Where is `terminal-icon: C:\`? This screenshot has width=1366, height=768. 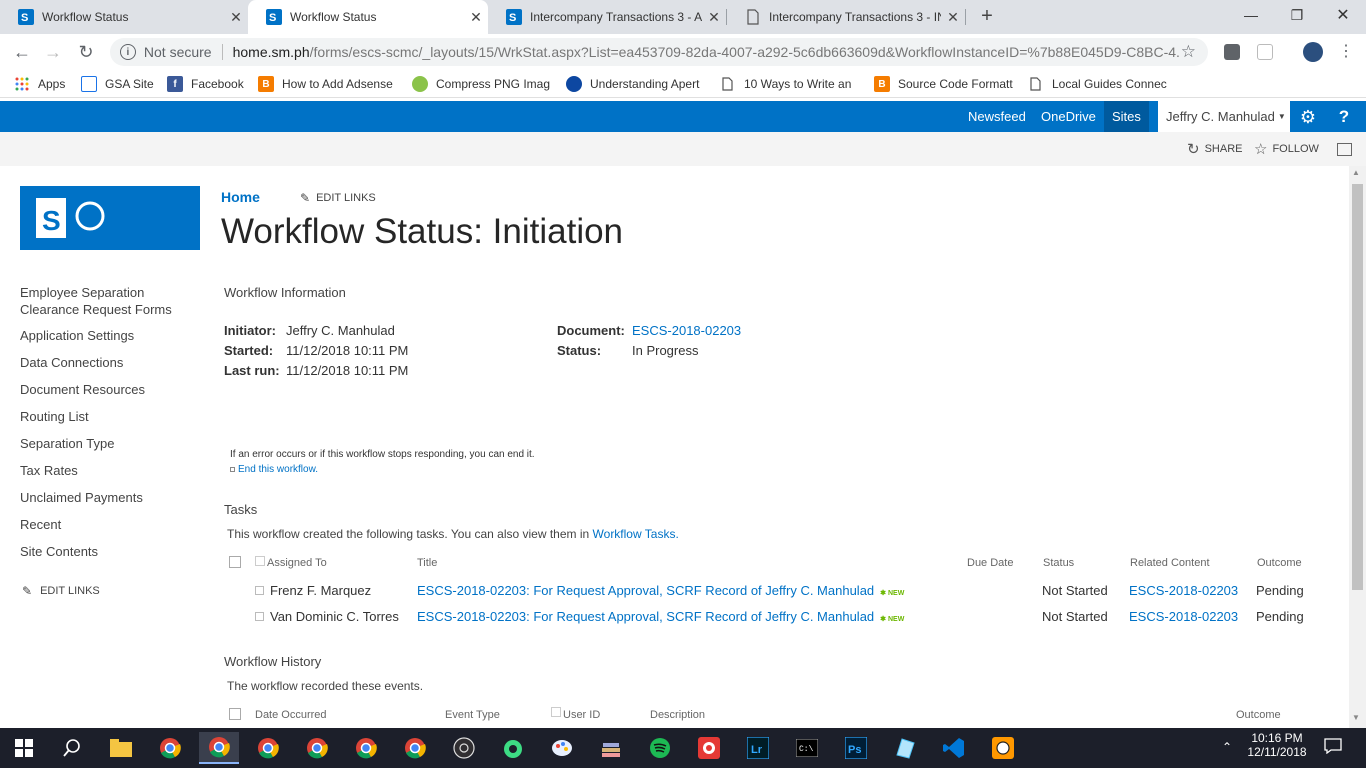
terminal-icon: C:\ is located at coordinates (807, 748).